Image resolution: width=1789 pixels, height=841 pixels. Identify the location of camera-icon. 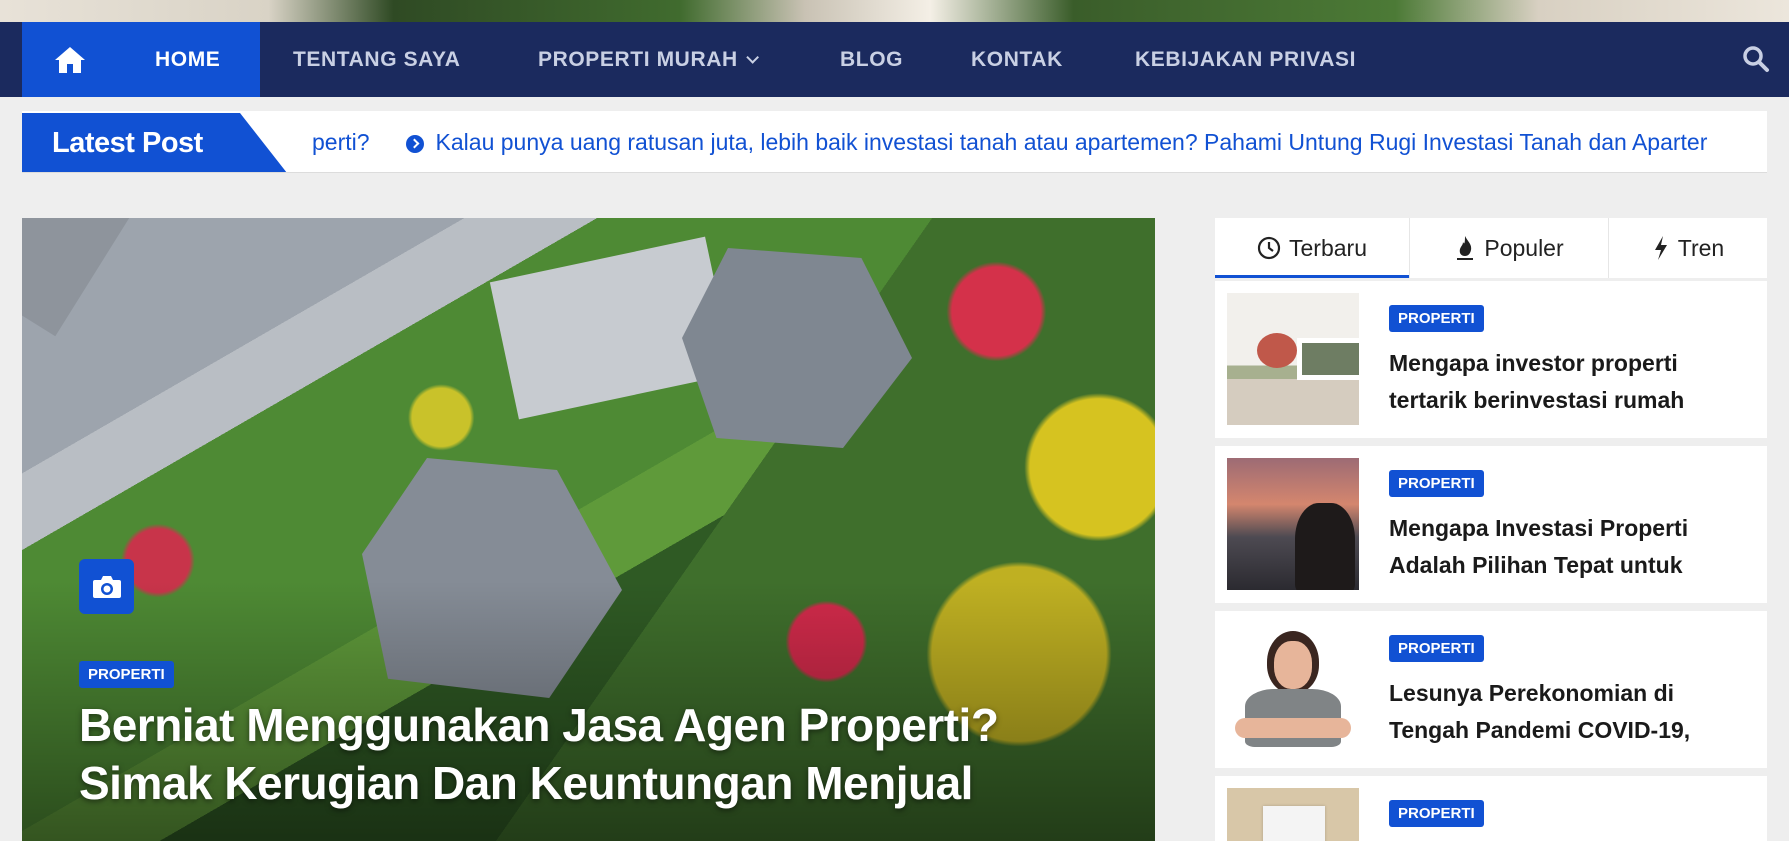
(106, 586).